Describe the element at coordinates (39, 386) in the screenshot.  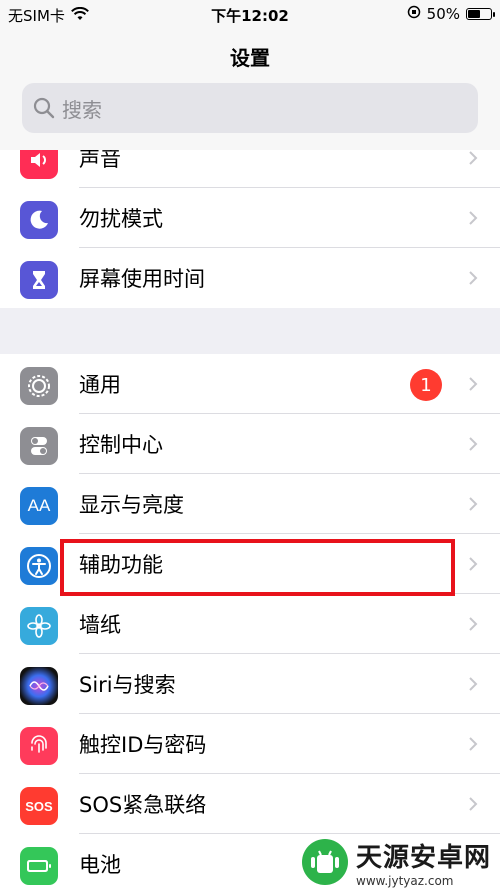
I see `gear-icon` at that location.